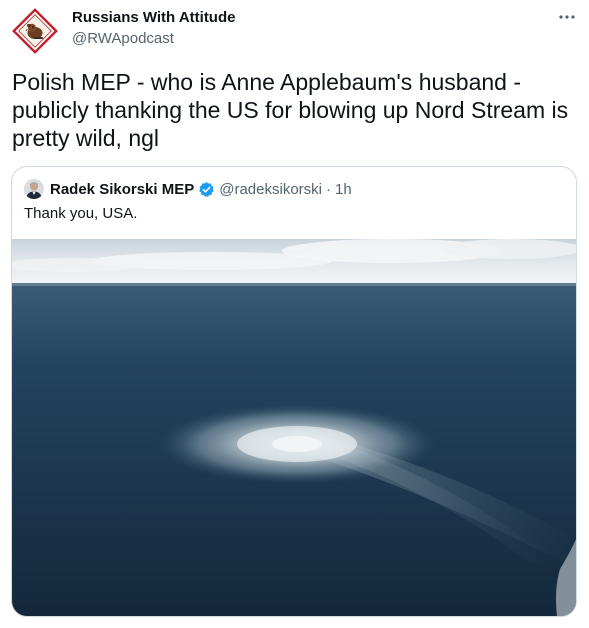 The height and width of the screenshot is (628, 589). I want to click on quoted-tweet-header: Radek Sikorski MEP @radeksikorski · 1h, so click(188, 189).